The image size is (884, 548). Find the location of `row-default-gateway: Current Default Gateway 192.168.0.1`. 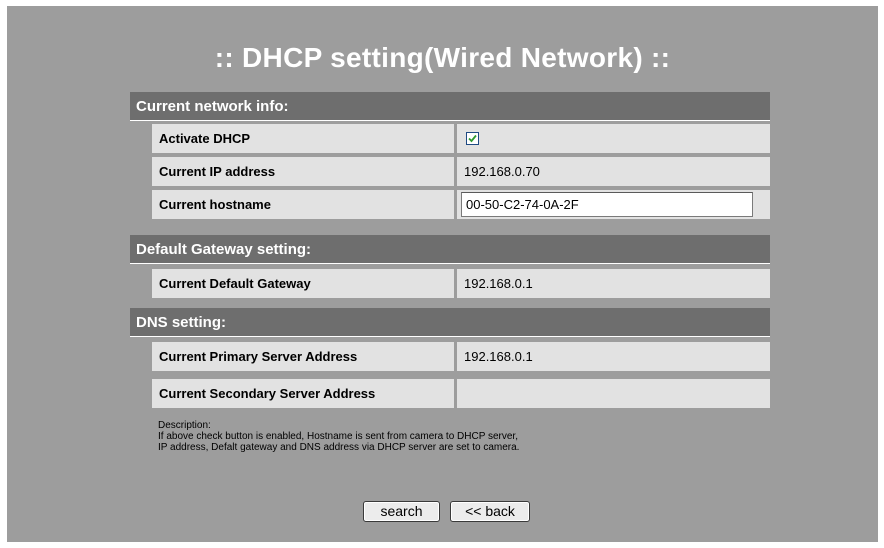

row-default-gateway: Current Default Gateway 192.168.0.1 is located at coordinates (461, 282).